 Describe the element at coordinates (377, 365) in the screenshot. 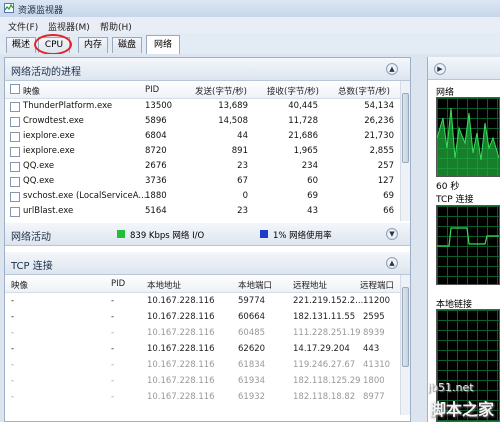

I see `tcp-remote-port: 41310` at that location.